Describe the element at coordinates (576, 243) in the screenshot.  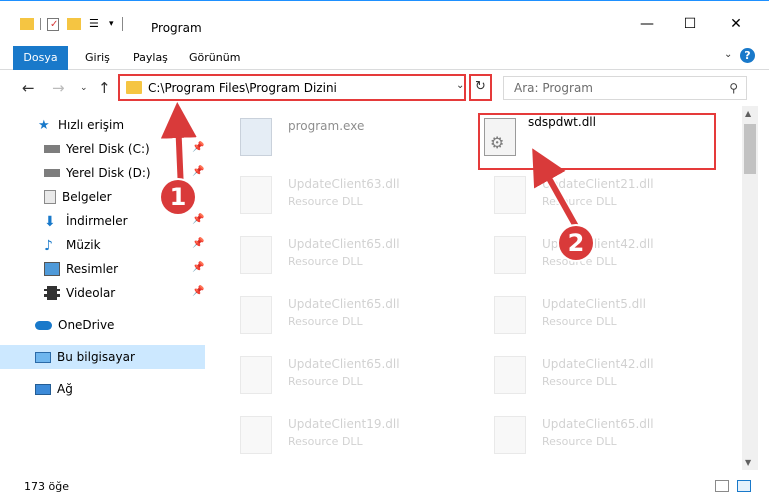
I see `step-2-badge: 2` at that location.